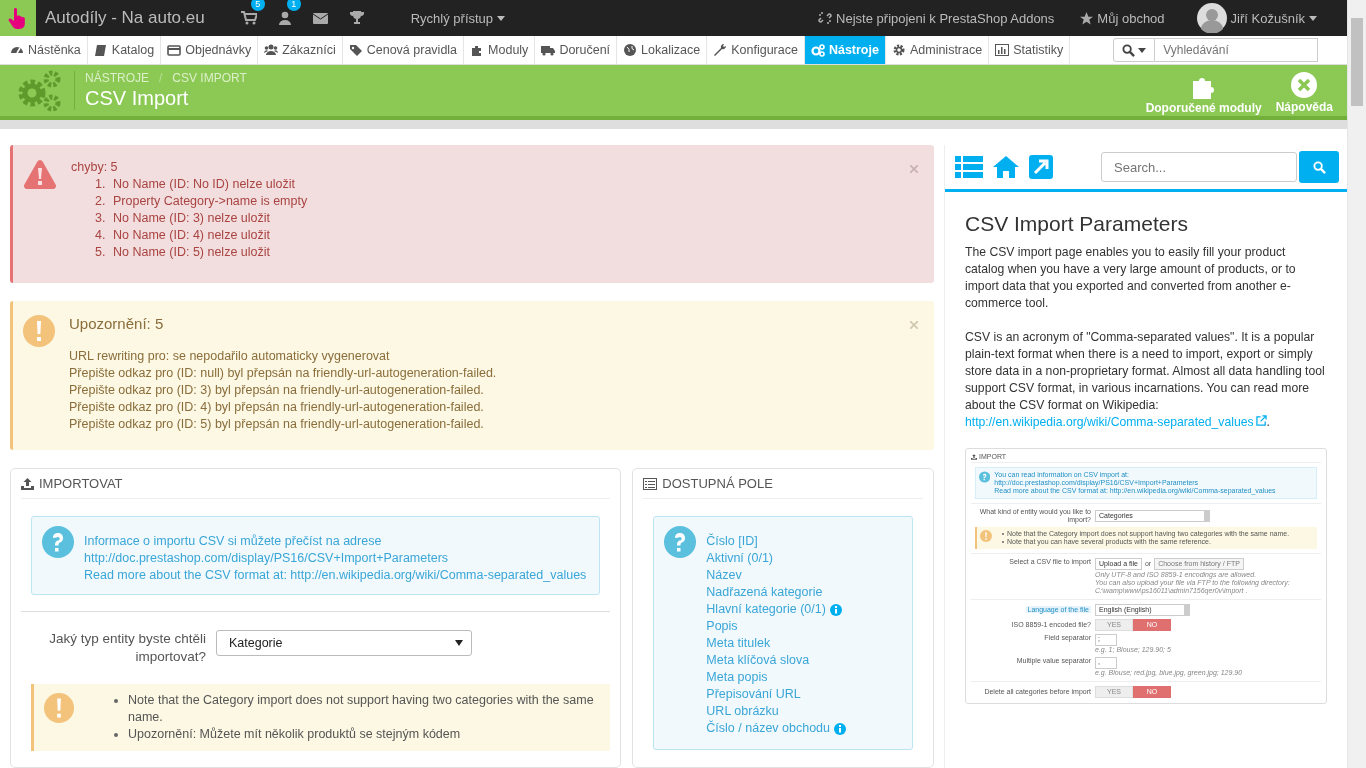 The width and height of the screenshot is (1366, 768). What do you see at coordinates (937, 50) in the screenshot?
I see `menu-tab: Administrace` at bounding box center [937, 50].